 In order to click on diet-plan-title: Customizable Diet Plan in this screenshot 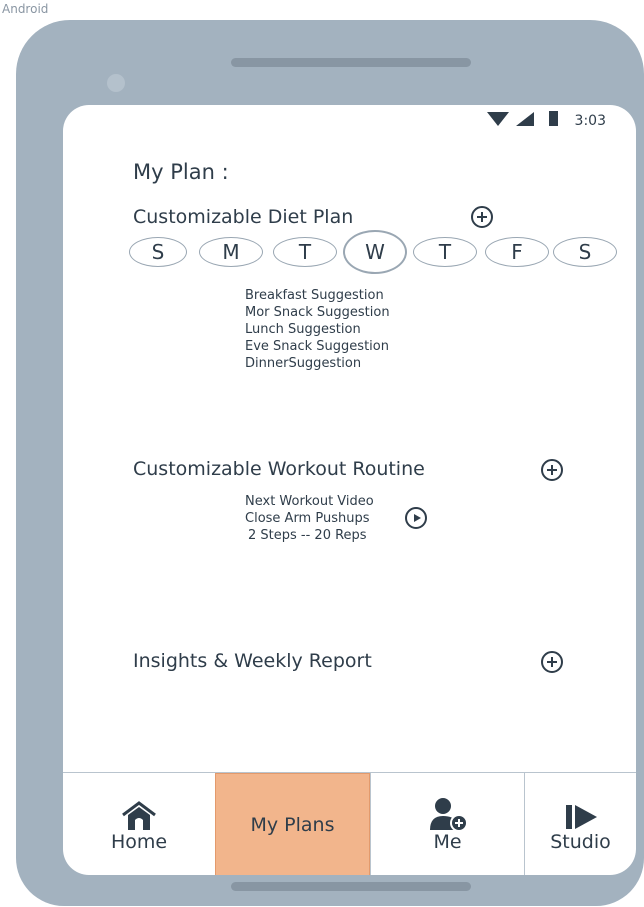, I will do `click(243, 217)`.